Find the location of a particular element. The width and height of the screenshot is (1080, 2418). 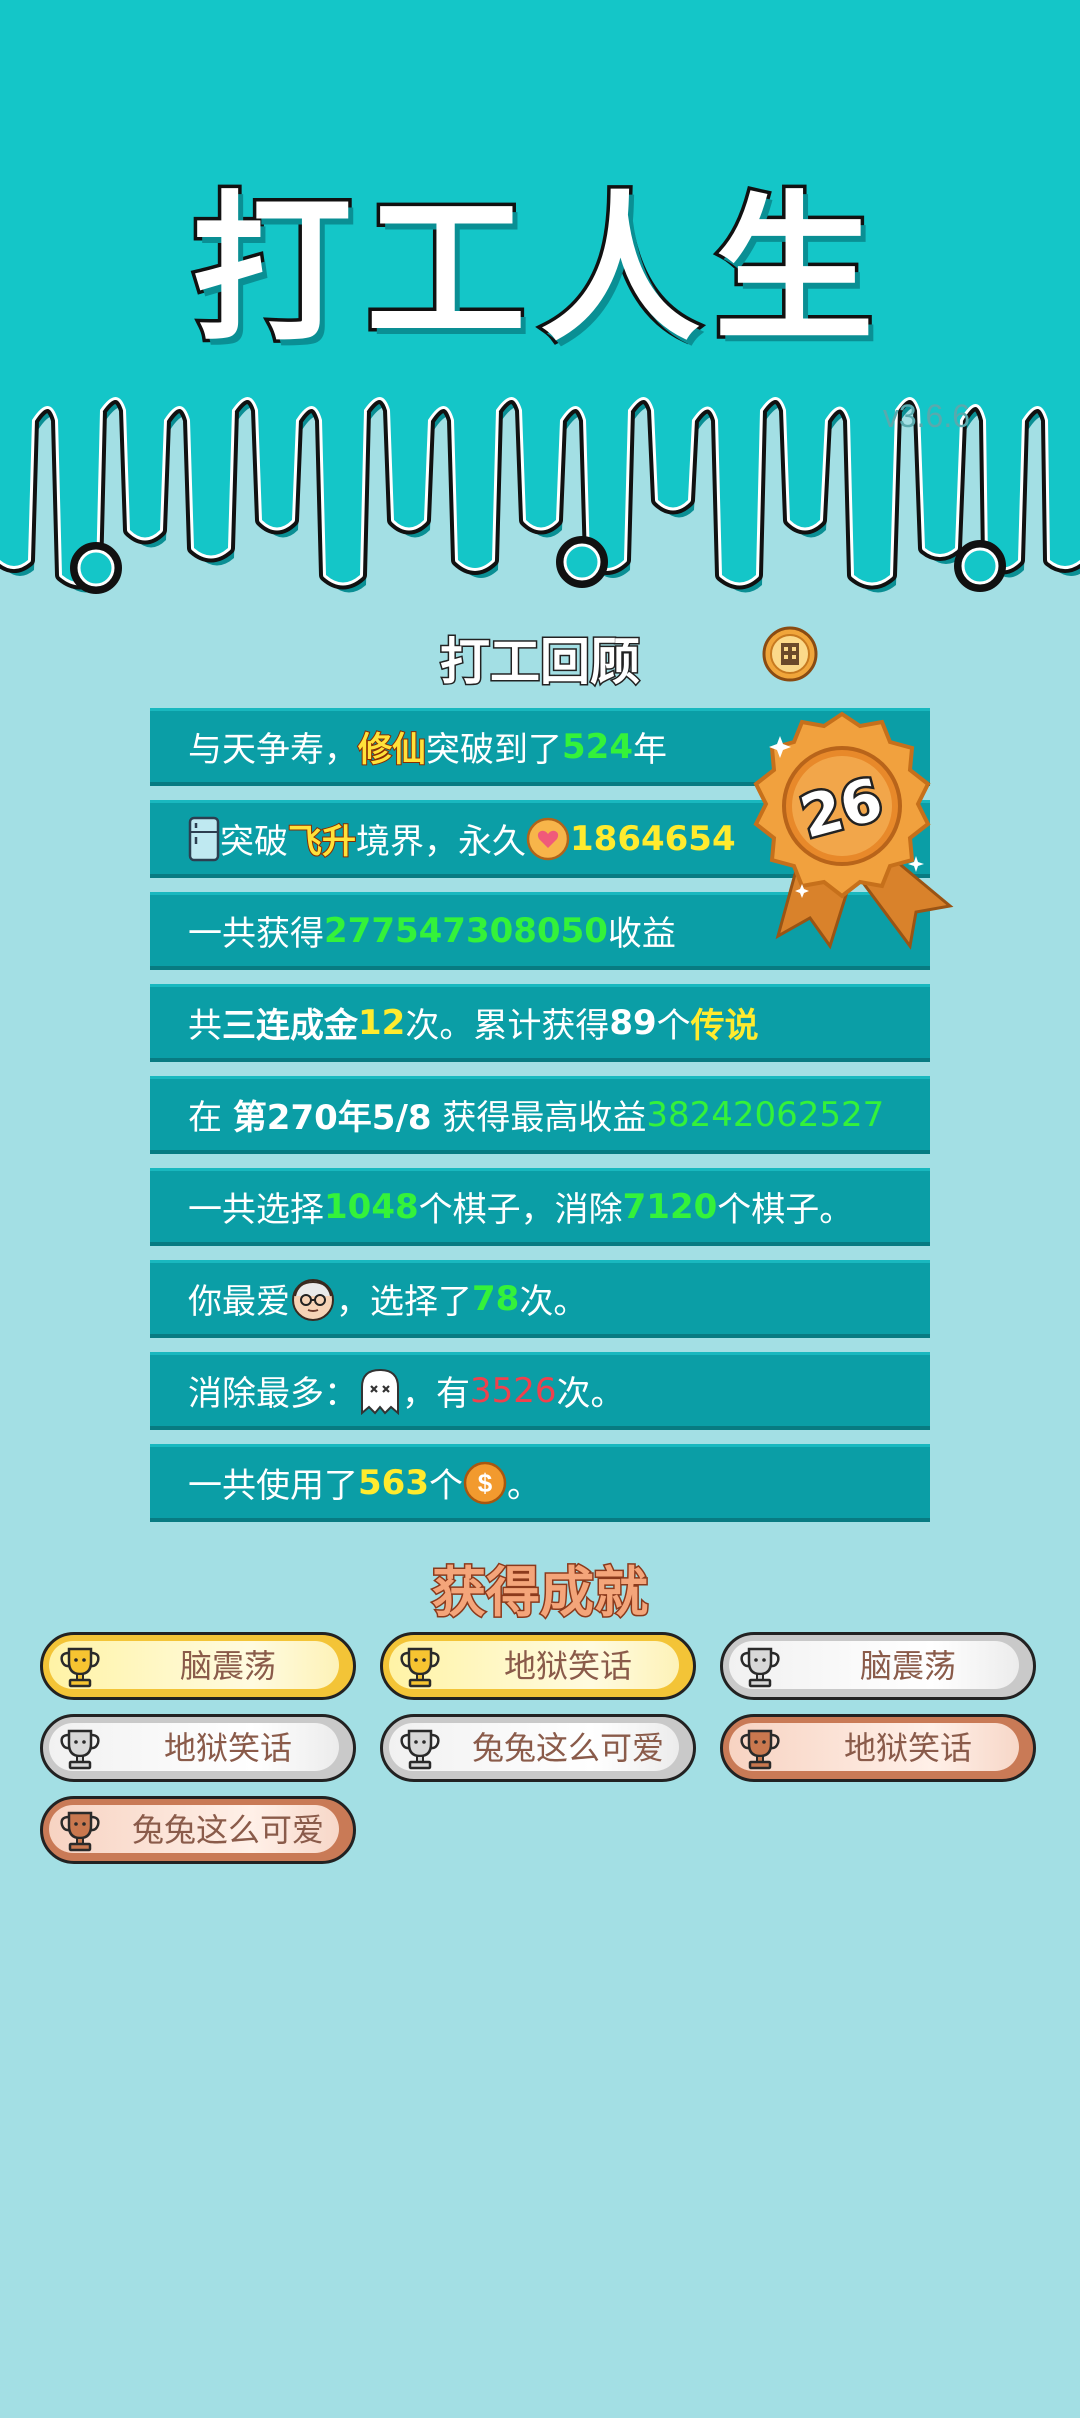

heart-coin-icon is located at coordinates (548, 838).